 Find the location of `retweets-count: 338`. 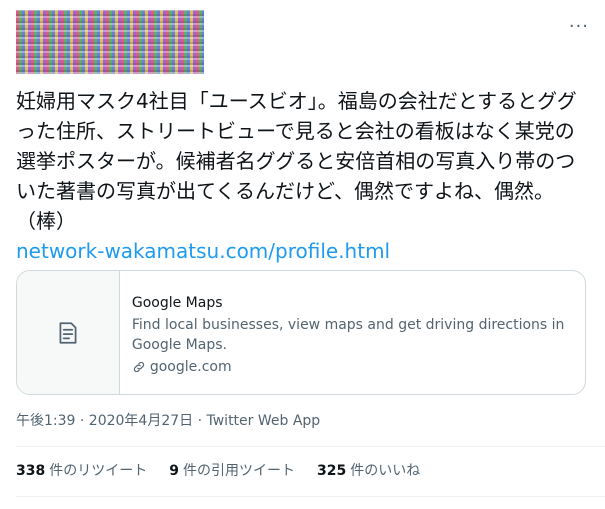

retweets-count: 338 is located at coordinates (31, 471).